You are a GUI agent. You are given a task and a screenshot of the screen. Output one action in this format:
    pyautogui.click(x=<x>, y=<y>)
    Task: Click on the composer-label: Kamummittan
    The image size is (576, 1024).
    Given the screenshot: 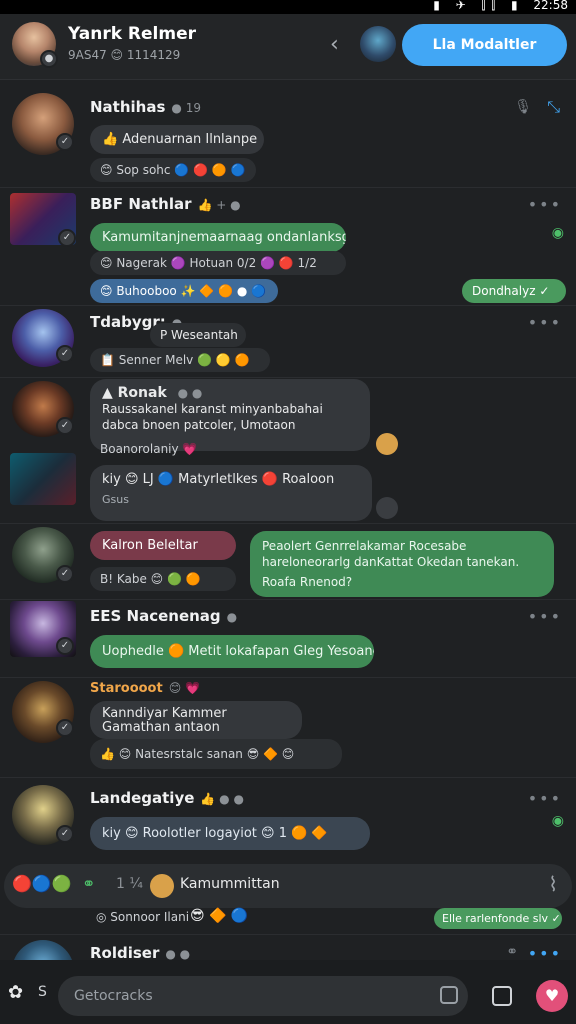 What is the action you would take?
    pyautogui.click(x=230, y=884)
    